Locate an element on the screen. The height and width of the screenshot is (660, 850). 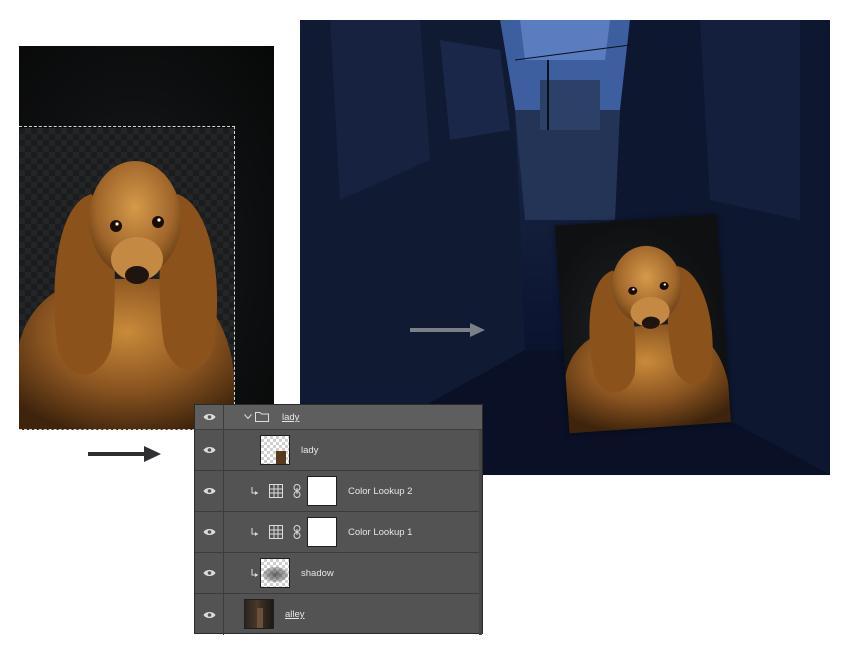
layer-name: Color Lookup 1 is located at coordinates (380, 532).